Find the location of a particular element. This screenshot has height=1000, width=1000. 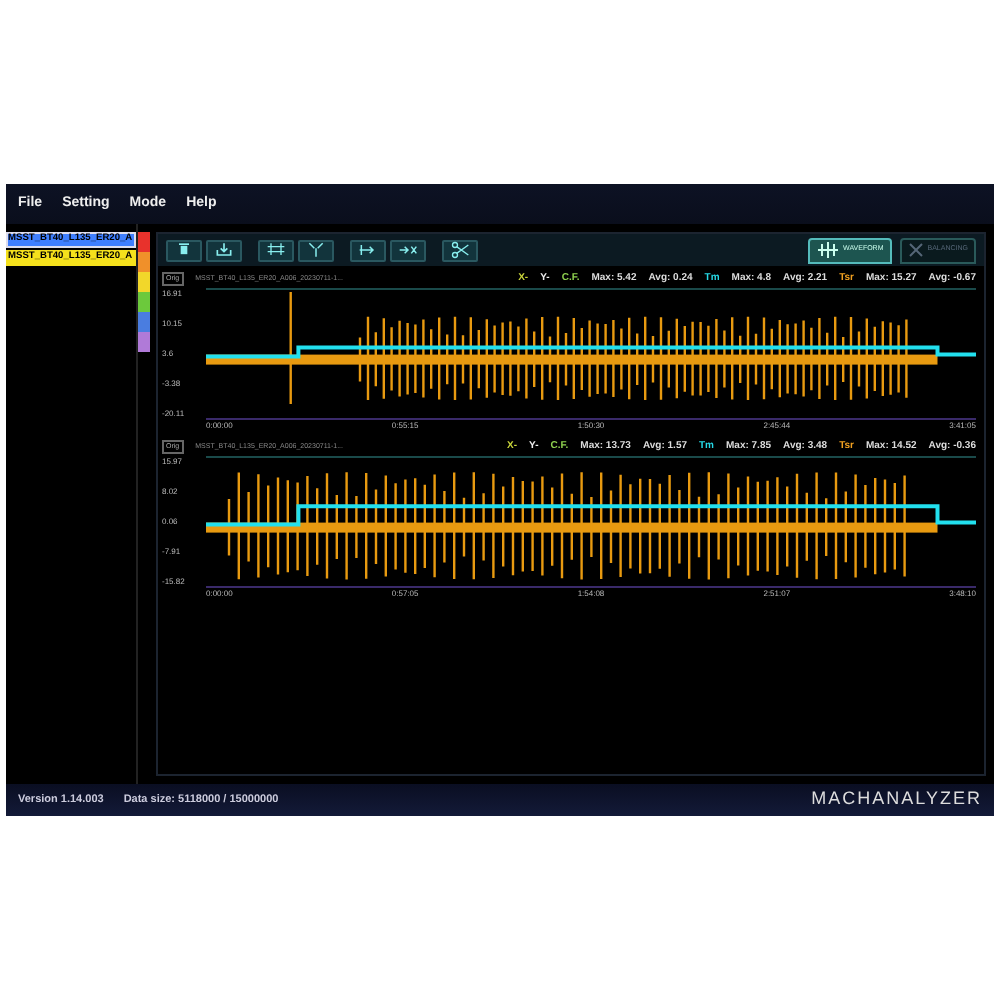

cross-icon is located at coordinates (915, 250).